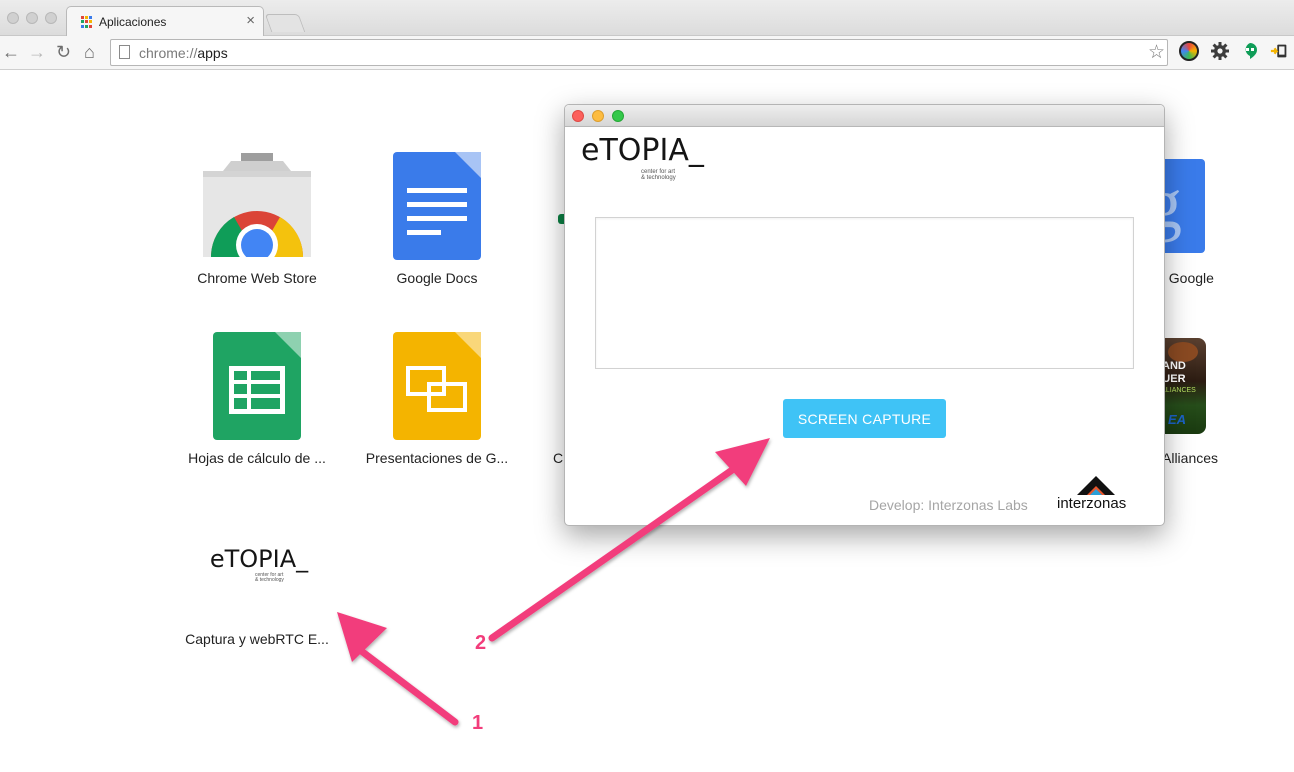 This screenshot has height=772, width=1294. Describe the element at coordinates (478, 723) in the screenshot. I see `step-1-label: 1` at that location.